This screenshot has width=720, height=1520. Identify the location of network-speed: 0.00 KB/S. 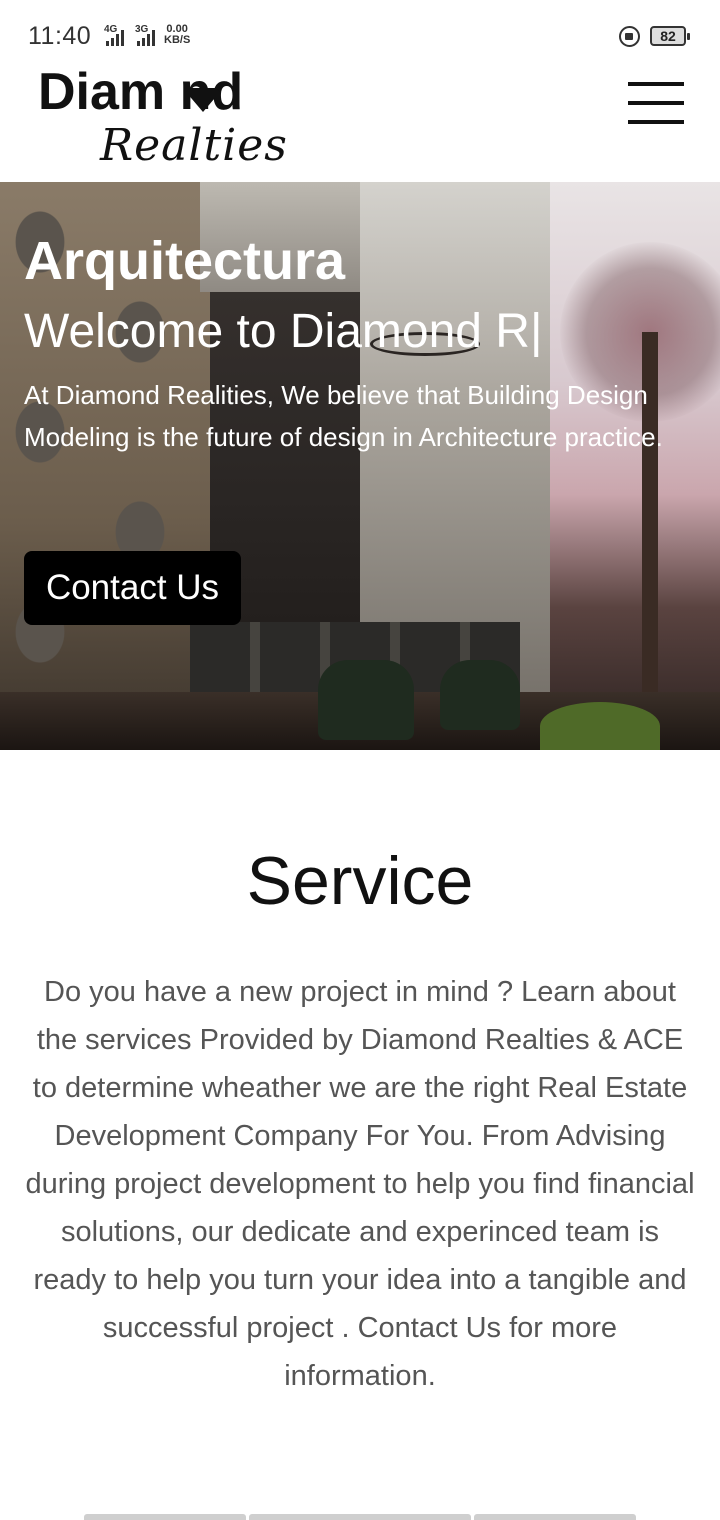
(177, 35).